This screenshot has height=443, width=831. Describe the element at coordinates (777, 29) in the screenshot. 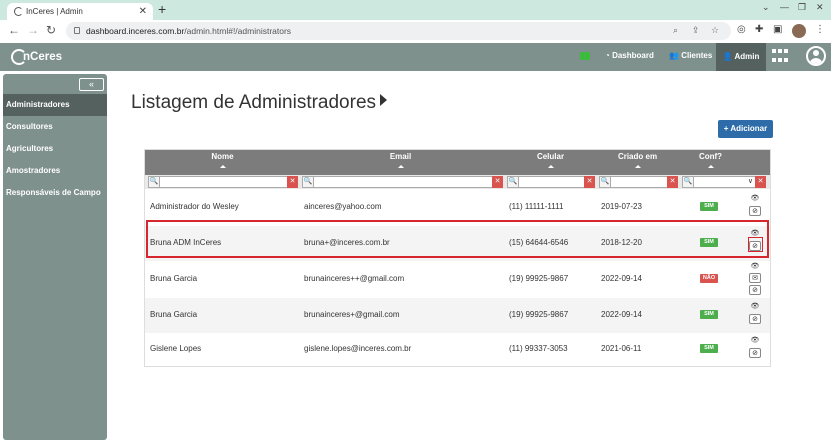

I see `sidepanel-icon: ▣` at that location.